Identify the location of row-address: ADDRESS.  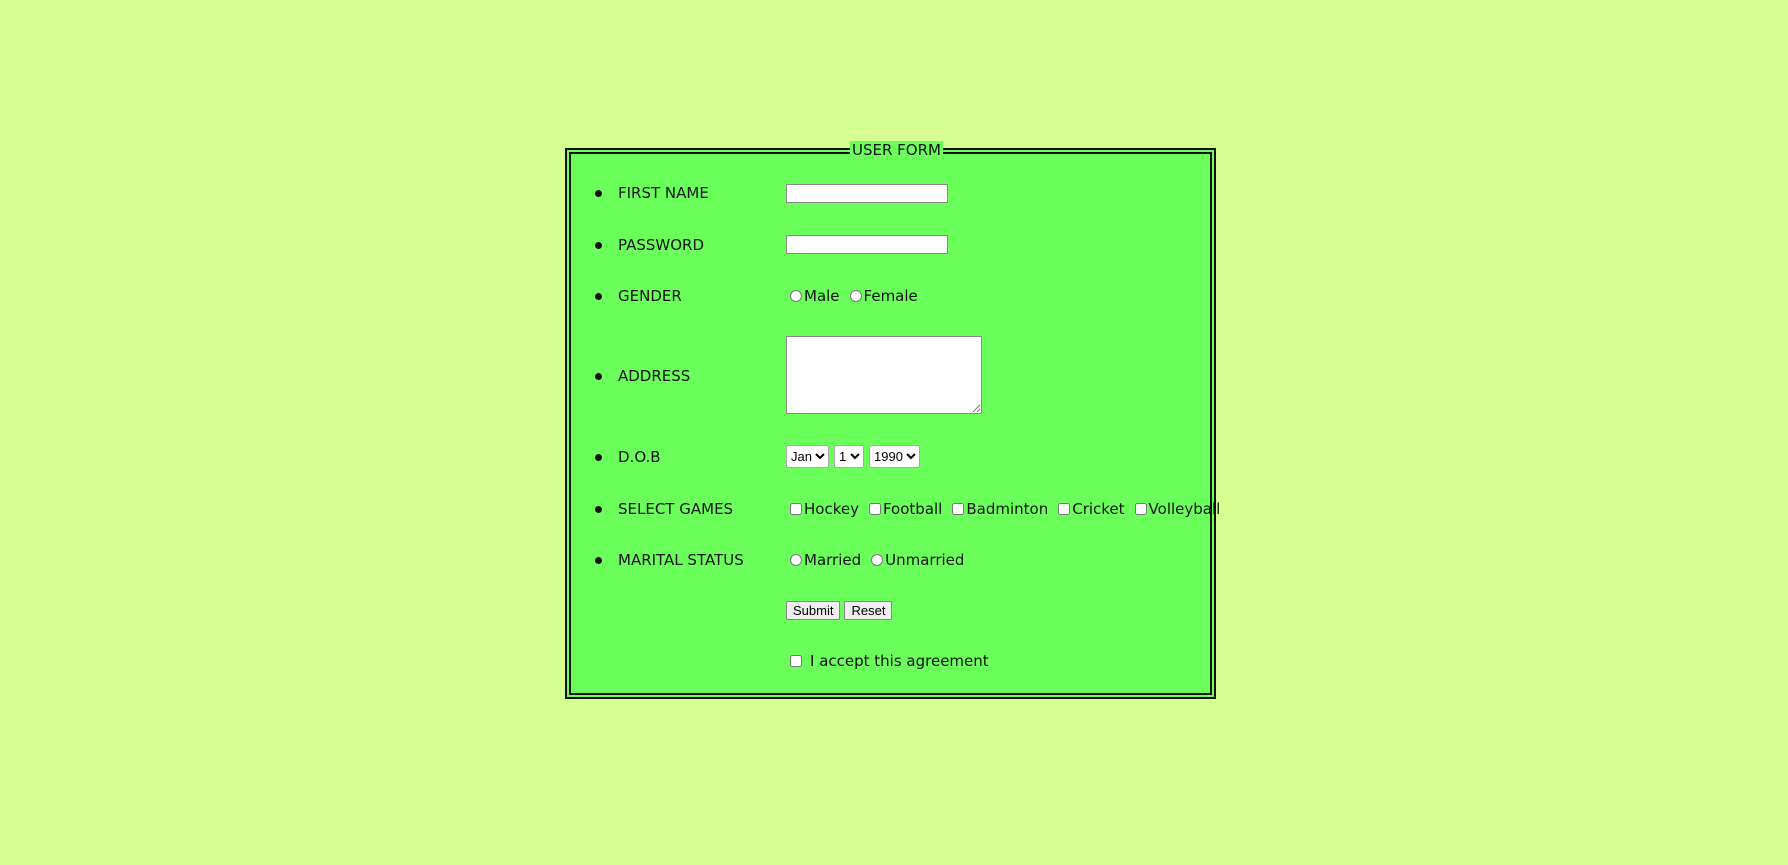
(690, 376).